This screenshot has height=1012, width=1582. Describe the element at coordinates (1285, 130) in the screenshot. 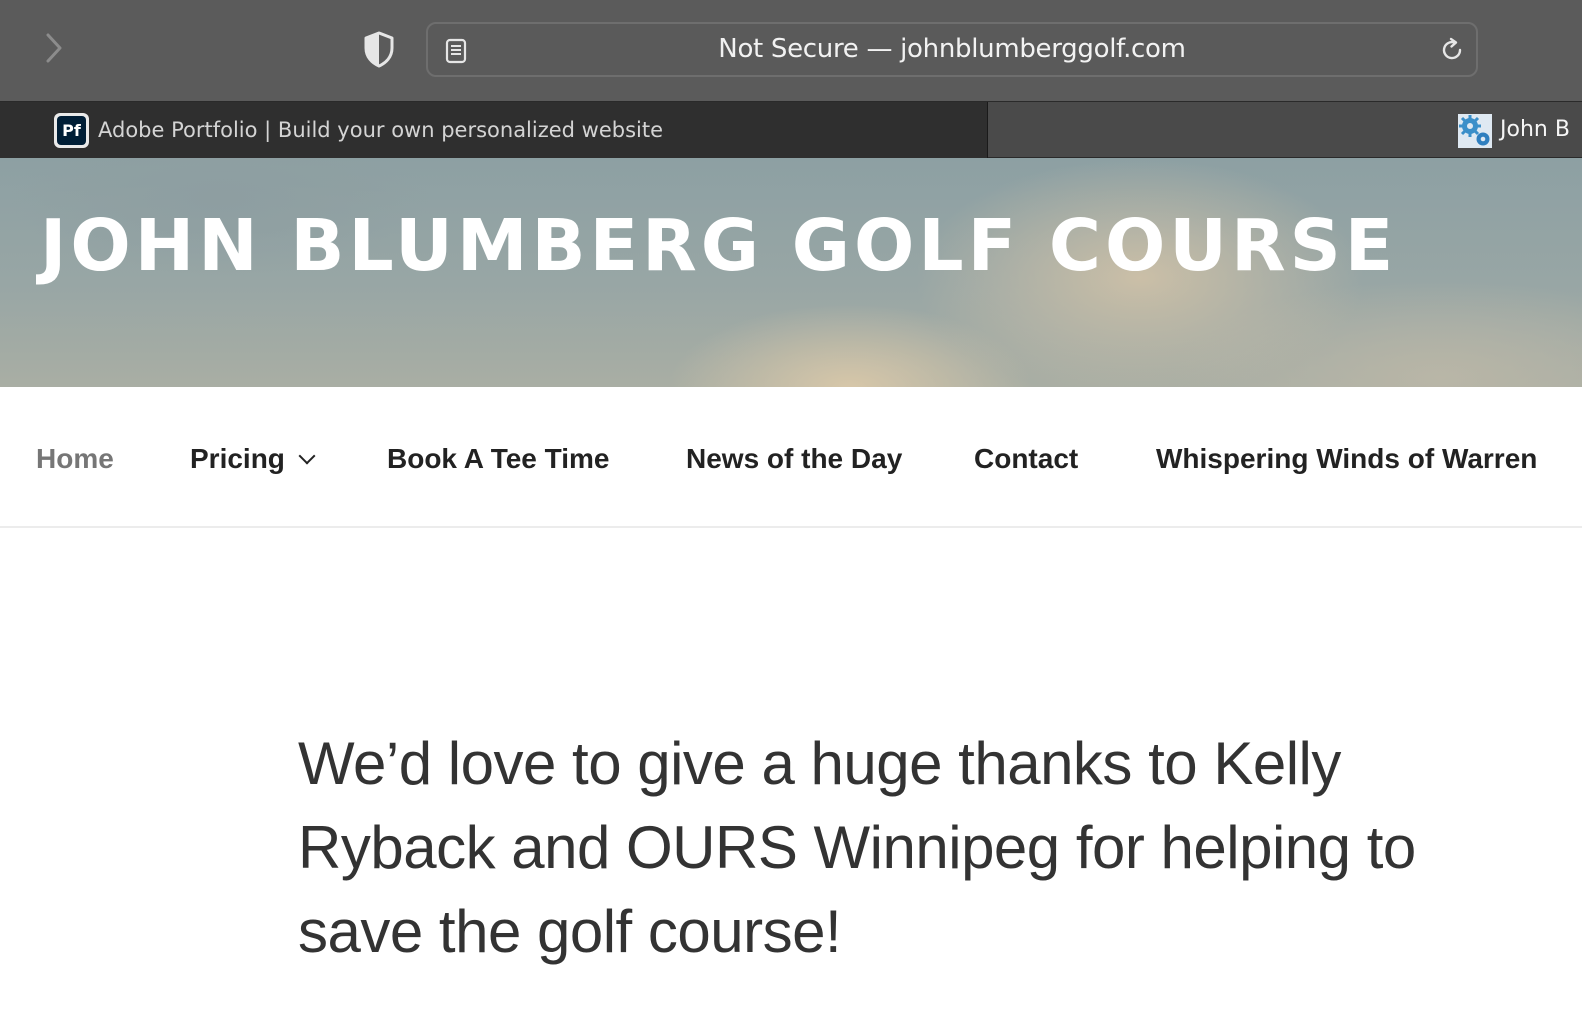

I see `tab-john-blumberg: John B` at that location.